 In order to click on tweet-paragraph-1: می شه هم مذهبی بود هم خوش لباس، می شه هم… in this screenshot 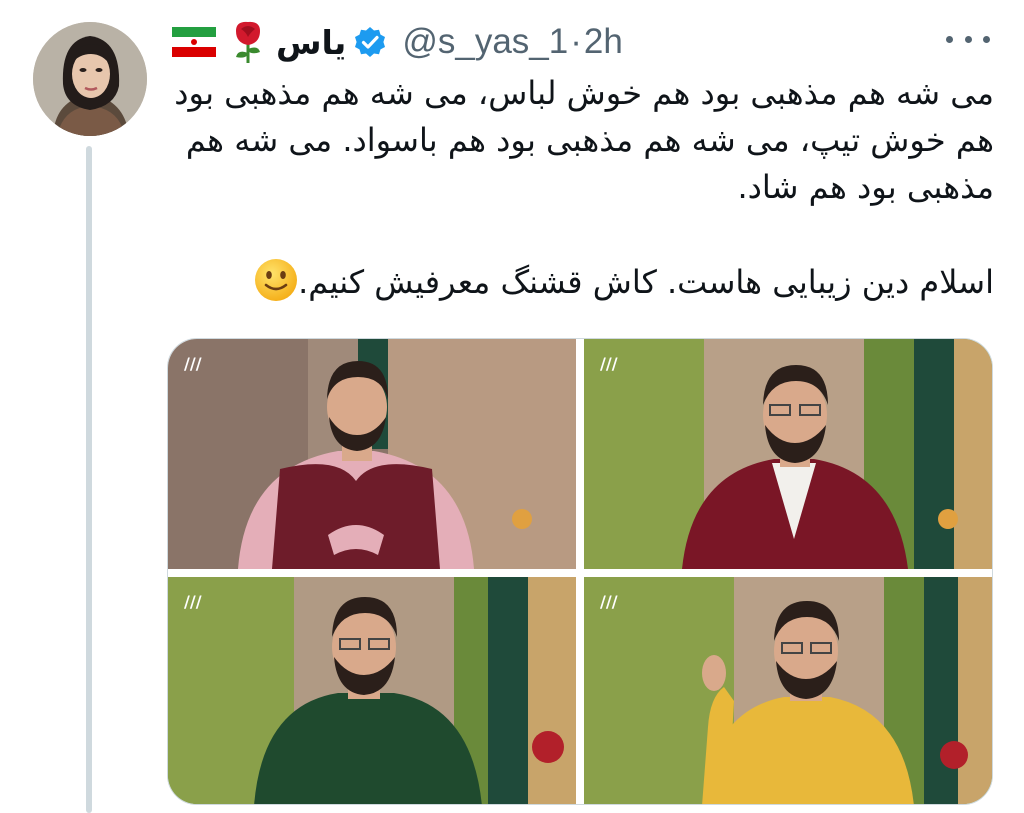, I will do `click(584, 140)`.